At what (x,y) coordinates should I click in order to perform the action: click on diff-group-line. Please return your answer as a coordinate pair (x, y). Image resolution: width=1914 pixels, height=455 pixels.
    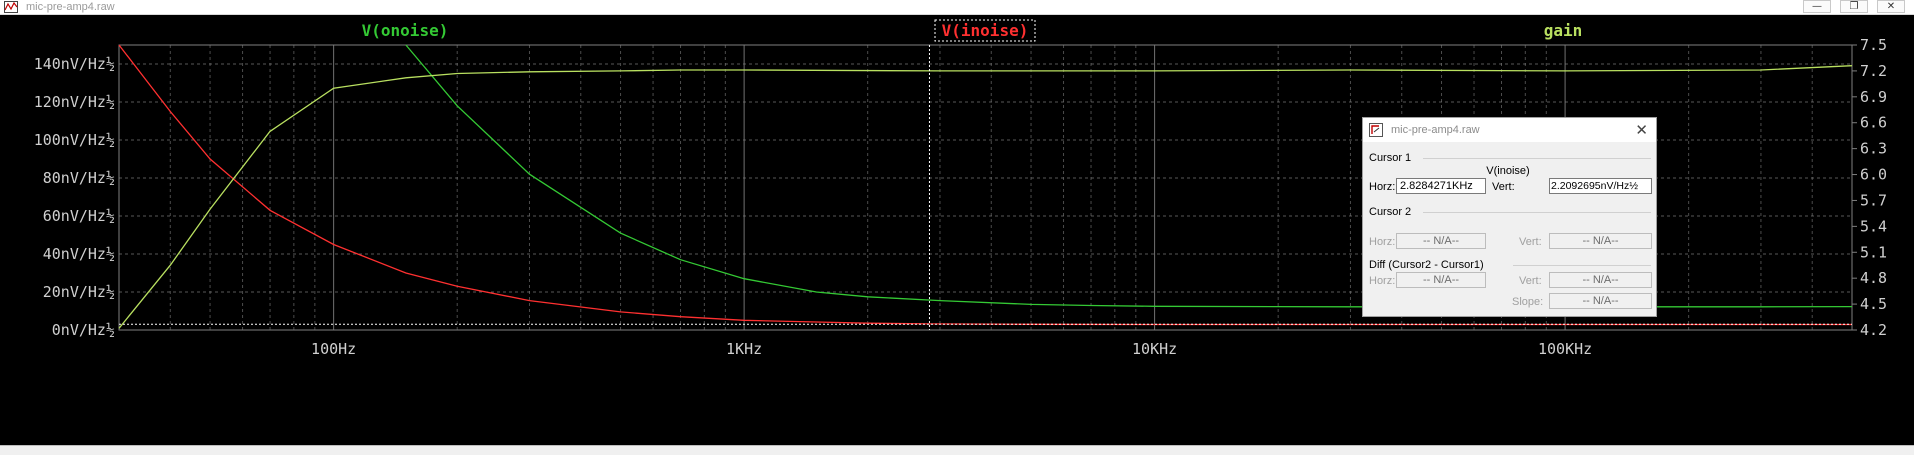
    Looking at the image, I should click on (1582, 265).